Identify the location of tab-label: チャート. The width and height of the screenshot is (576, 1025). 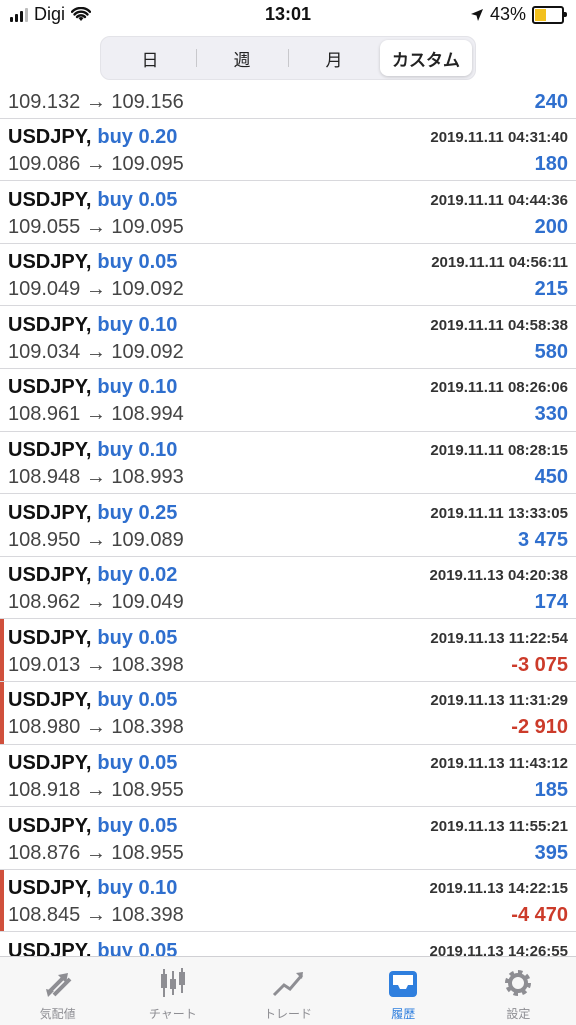
(172, 1014).